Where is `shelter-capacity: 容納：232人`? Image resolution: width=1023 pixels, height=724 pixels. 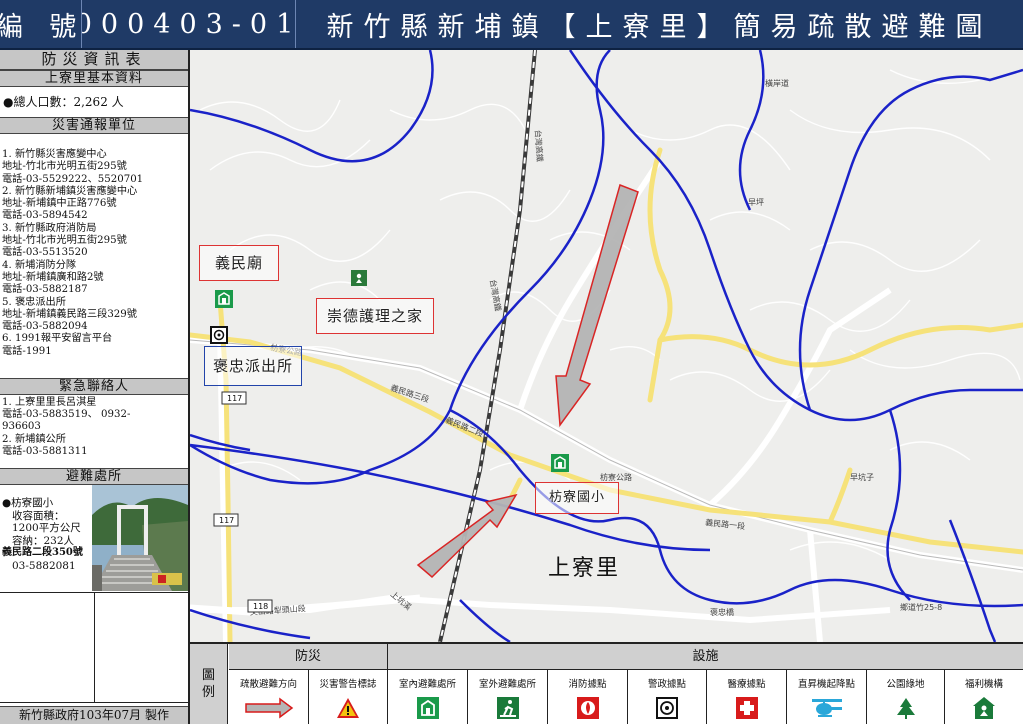 shelter-capacity: 容納：232人 is located at coordinates (43, 540).